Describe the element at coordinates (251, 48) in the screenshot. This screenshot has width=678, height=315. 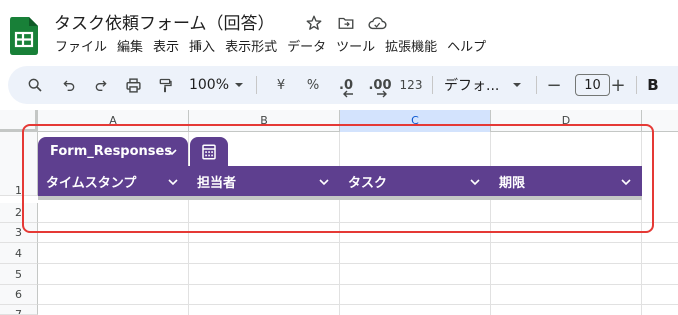
I see `menu-format: 表示形式` at that location.